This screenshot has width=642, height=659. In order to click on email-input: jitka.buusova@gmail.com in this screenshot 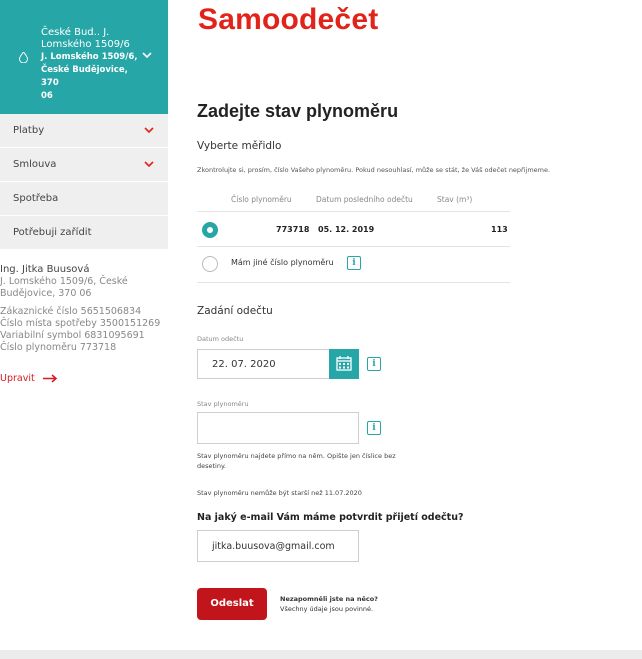, I will do `click(278, 546)`.